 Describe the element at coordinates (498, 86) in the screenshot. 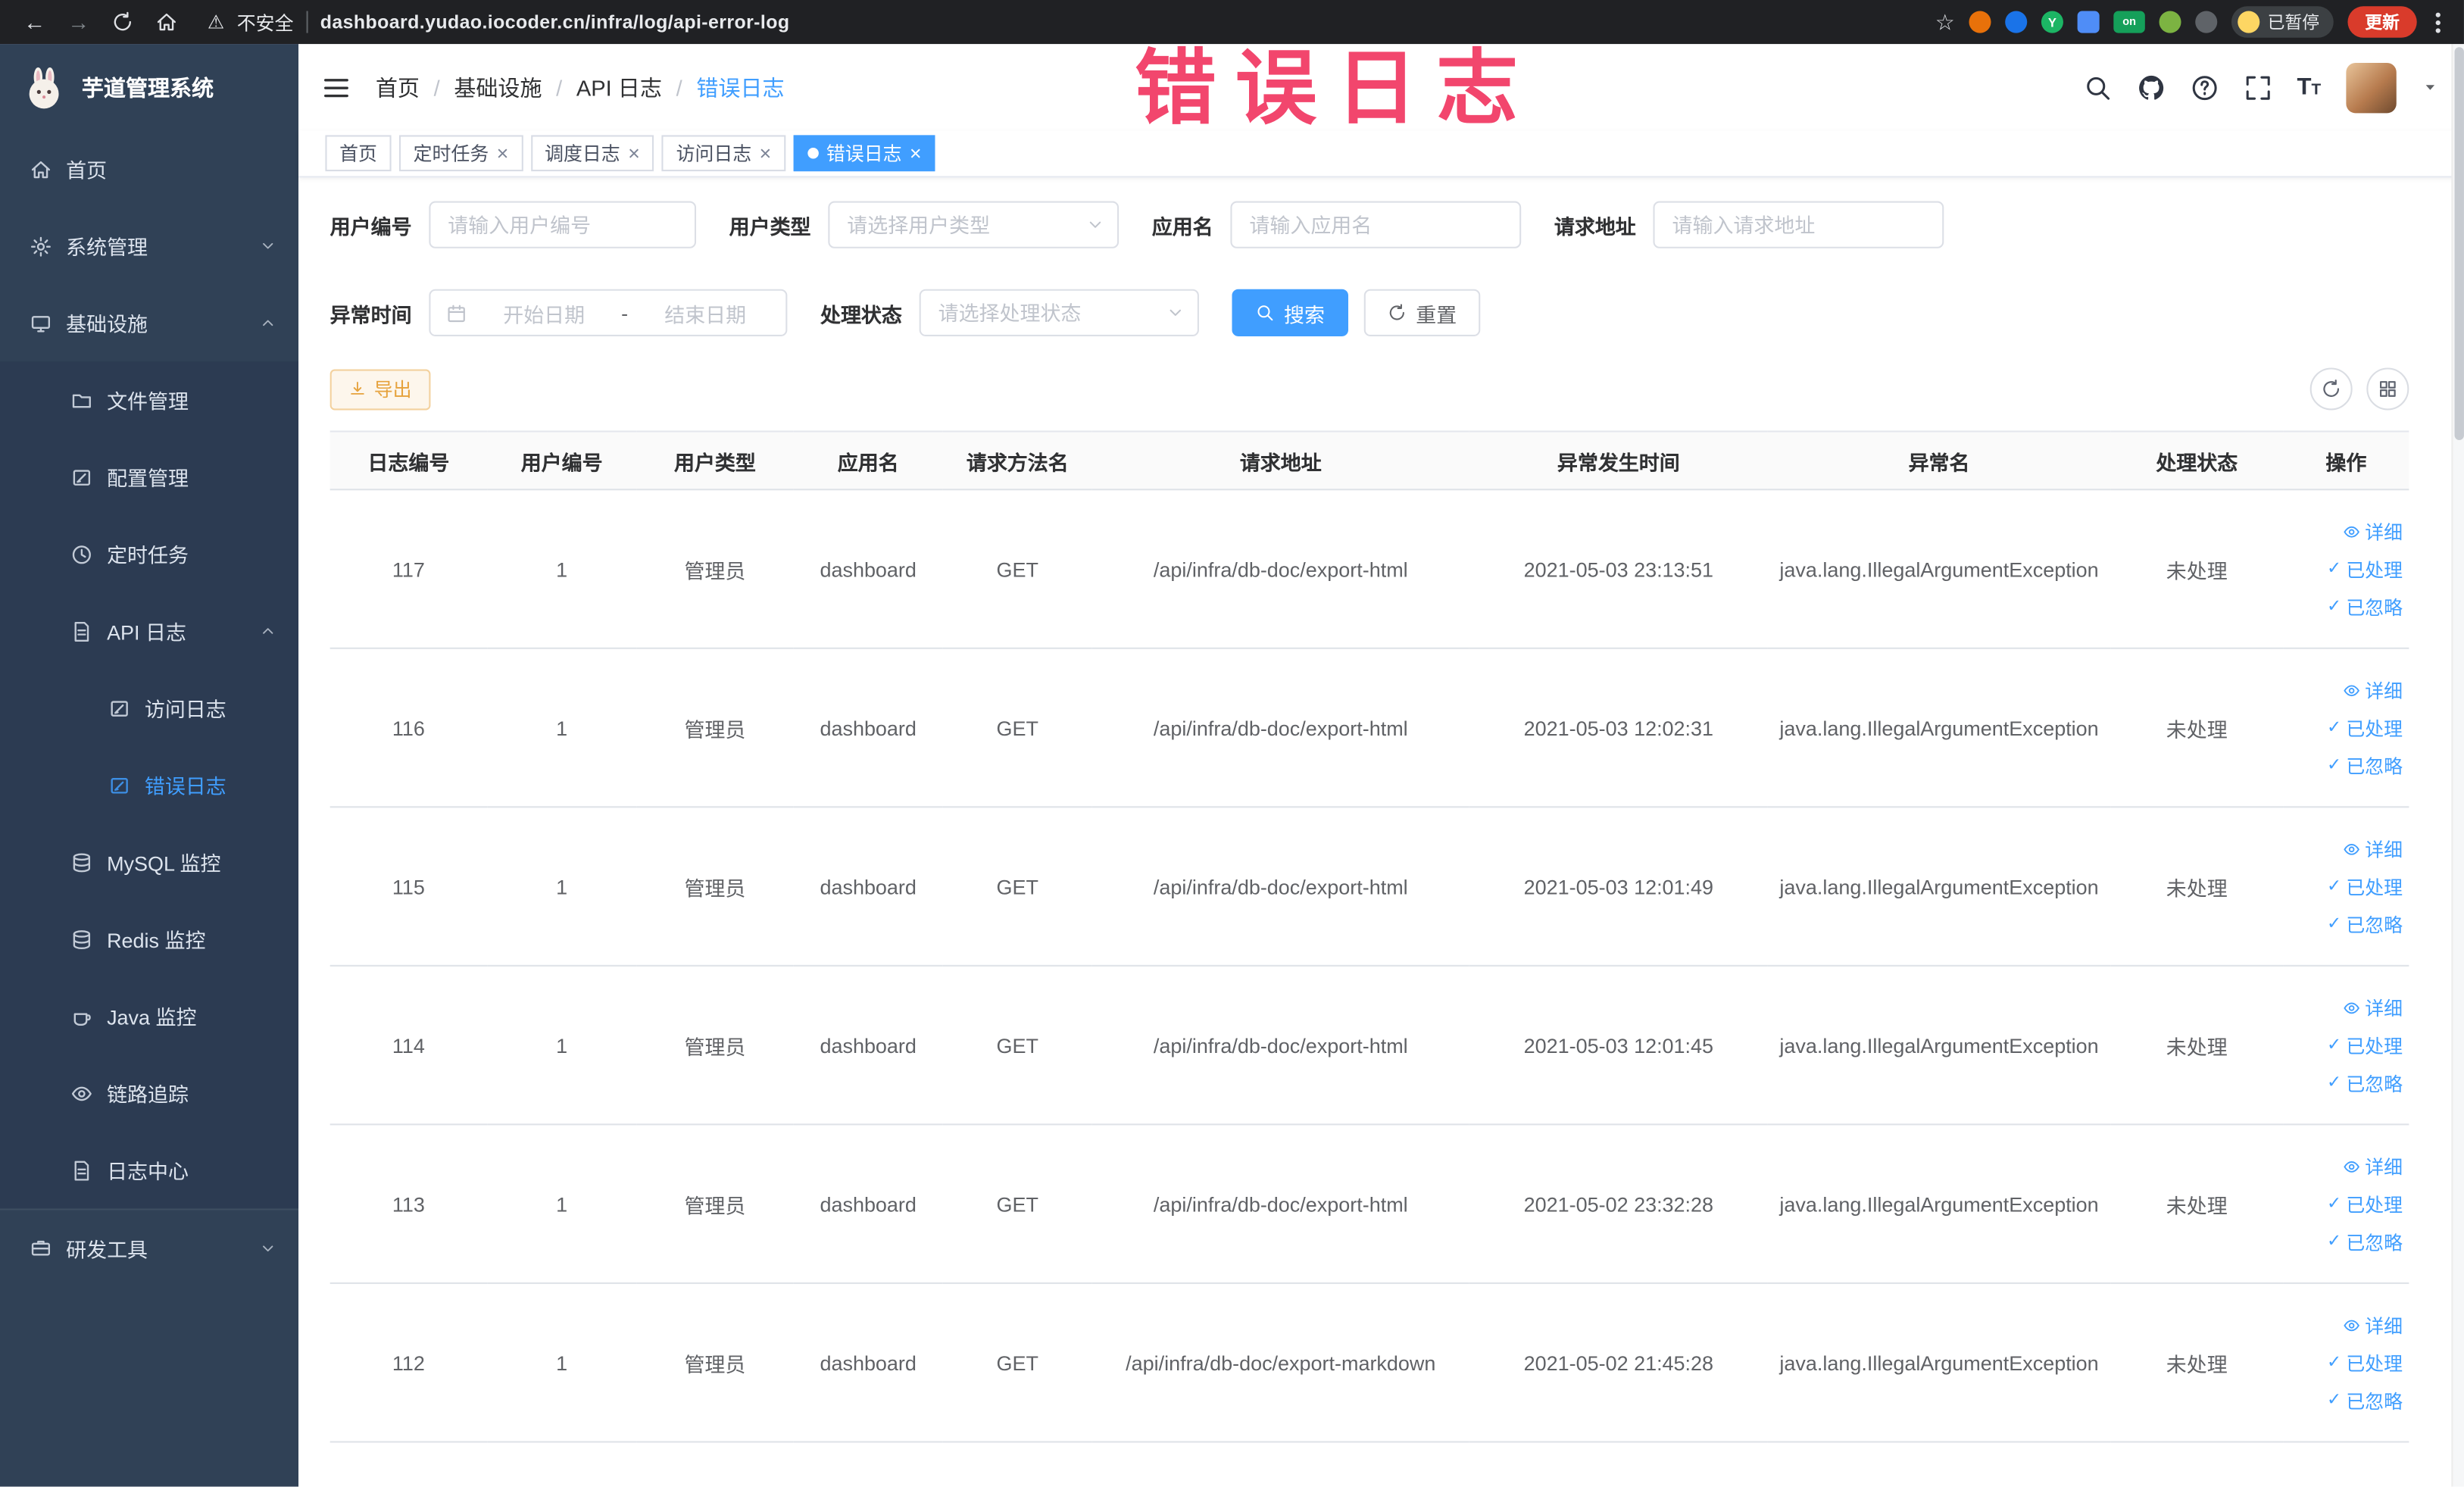

I see `breadcrumb-infrastructure: 基础设施` at that location.